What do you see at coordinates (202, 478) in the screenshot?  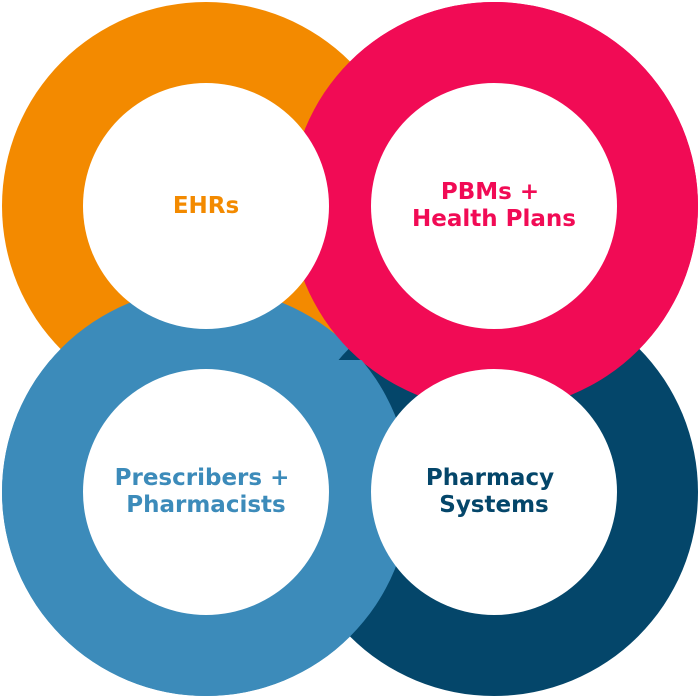 I see `ring-prescribers-label-line: Prescribers +` at bounding box center [202, 478].